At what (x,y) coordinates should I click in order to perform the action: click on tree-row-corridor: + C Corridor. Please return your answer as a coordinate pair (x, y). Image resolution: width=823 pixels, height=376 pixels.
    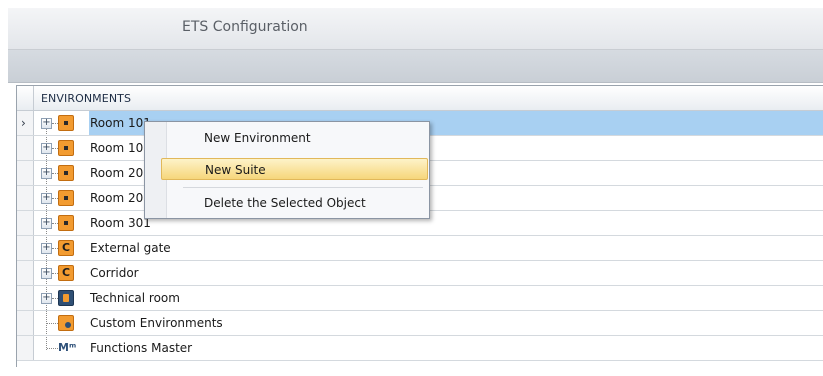
    Looking at the image, I should click on (420, 273).